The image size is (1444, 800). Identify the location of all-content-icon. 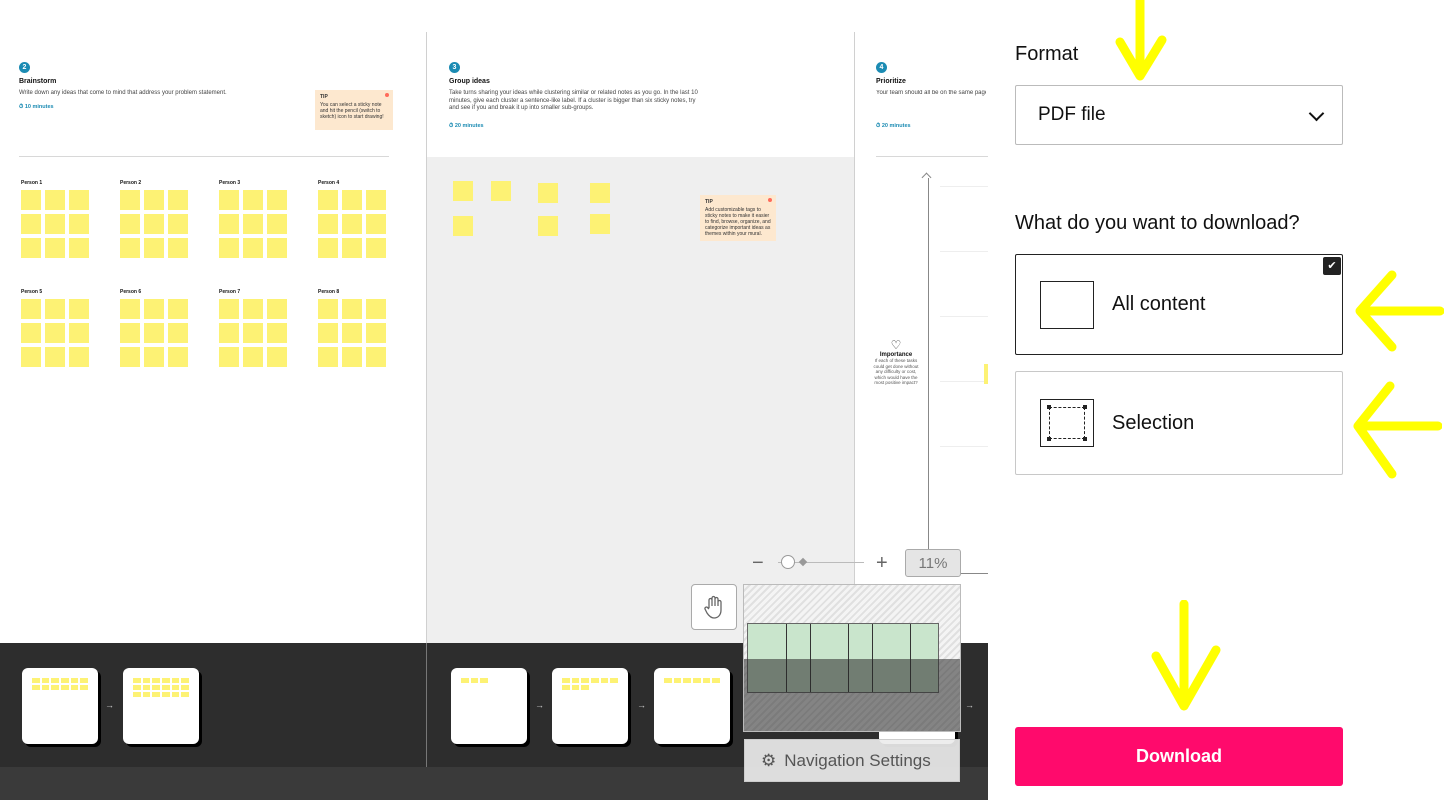
(1067, 304).